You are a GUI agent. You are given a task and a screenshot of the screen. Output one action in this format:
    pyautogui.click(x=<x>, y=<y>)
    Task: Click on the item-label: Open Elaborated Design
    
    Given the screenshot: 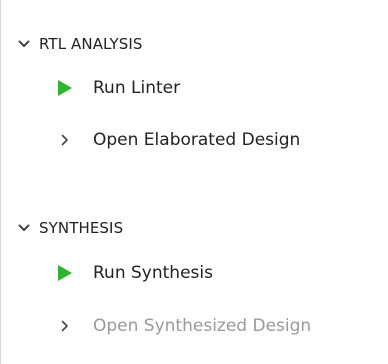 What is the action you would take?
    pyautogui.click(x=197, y=140)
    